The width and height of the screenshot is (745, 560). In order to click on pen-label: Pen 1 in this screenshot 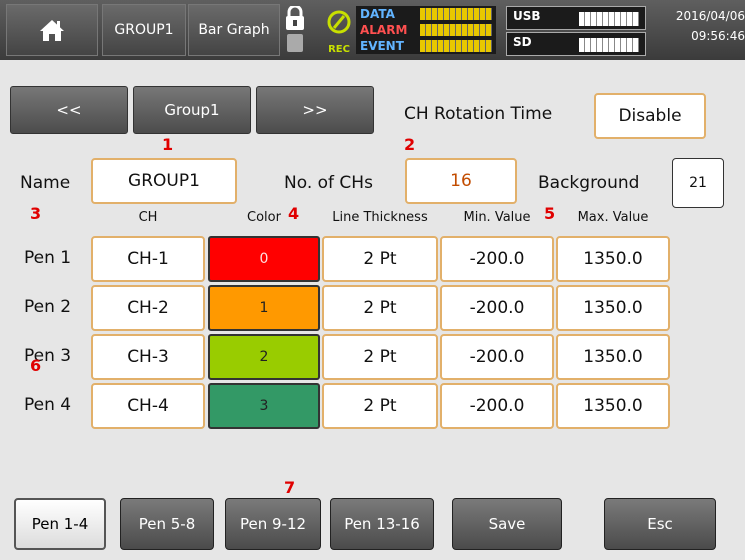, I will do `click(48, 258)`.